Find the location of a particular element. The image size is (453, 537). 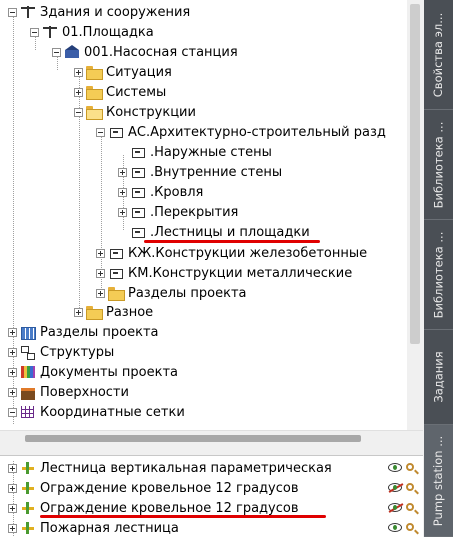

structure-icon is located at coordinates (28, 352).